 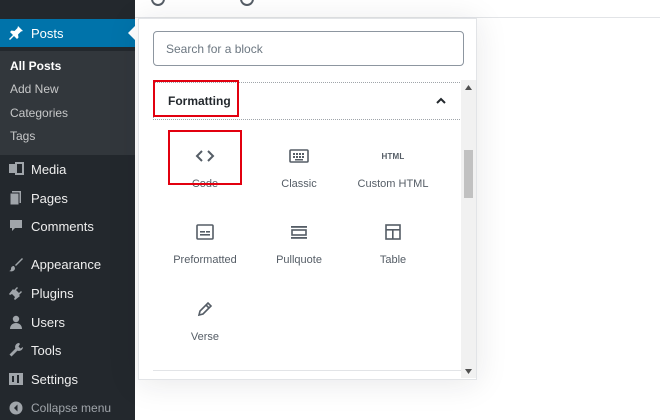 I want to click on chevron-up-icon, so click(x=441, y=100).